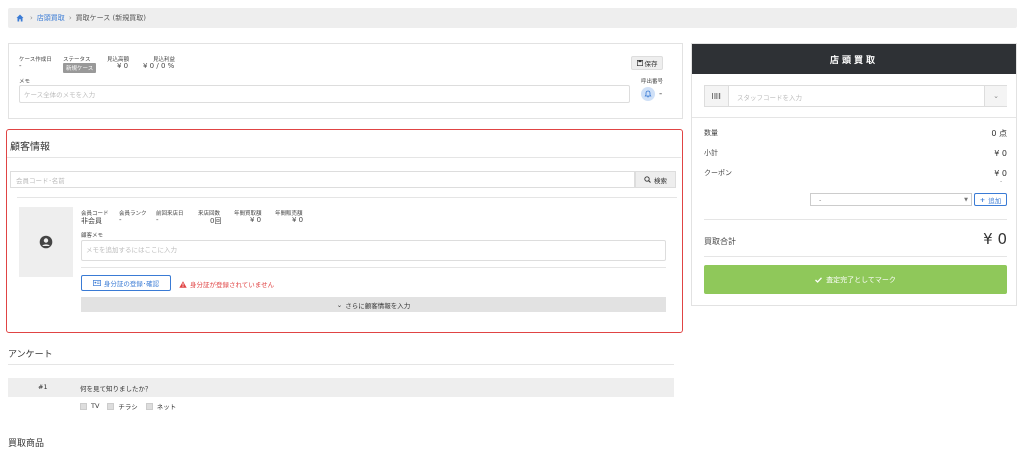  What do you see at coordinates (133, 214) in the screenshot?
I see `field-label-member-rank: 会員ランク` at bounding box center [133, 214].